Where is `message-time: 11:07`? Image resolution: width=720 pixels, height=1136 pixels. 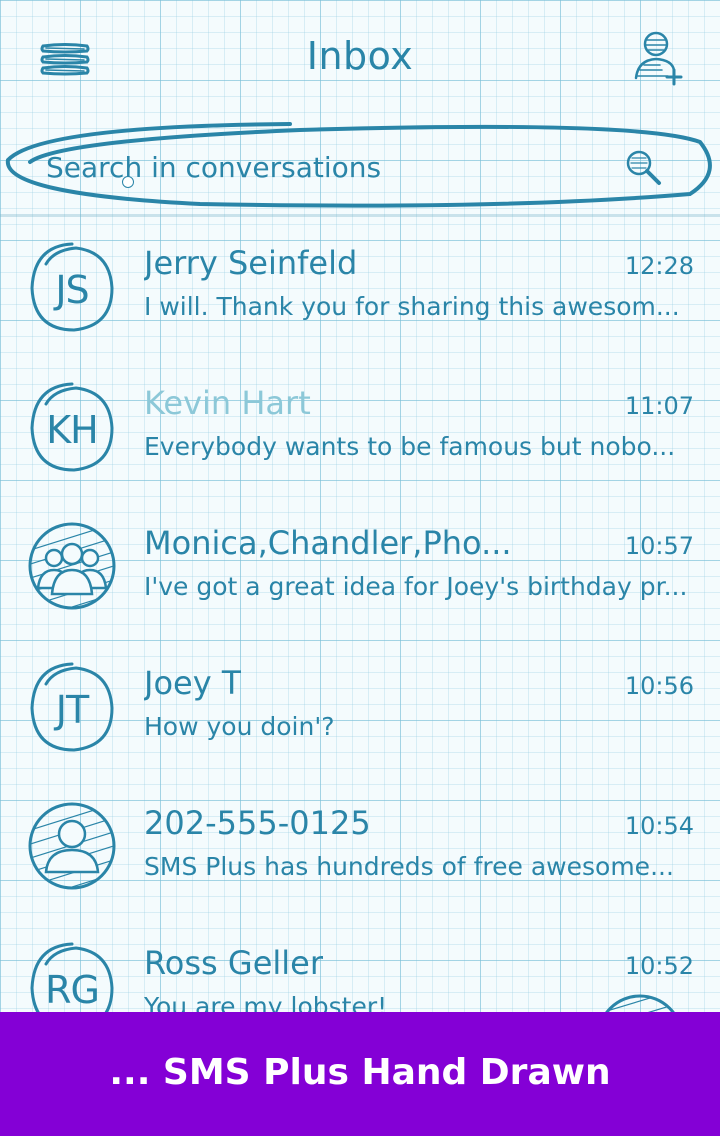
message-time: 11:07 is located at coordinates (659, 406).